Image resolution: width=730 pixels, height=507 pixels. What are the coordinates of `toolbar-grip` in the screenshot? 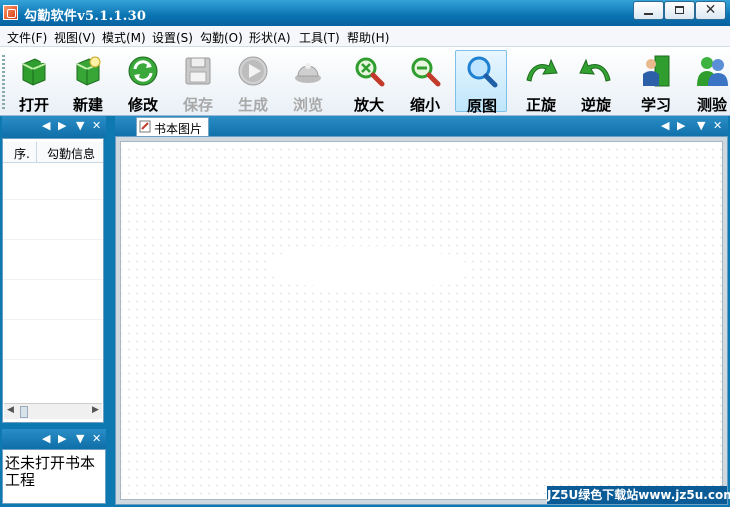 It's located at (3, 82).